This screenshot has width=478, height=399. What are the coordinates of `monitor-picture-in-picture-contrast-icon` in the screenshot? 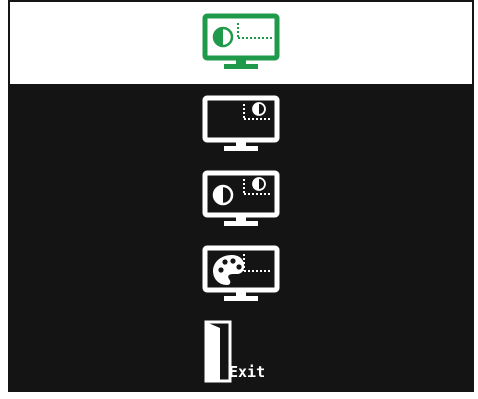 It's located at (241, 43).